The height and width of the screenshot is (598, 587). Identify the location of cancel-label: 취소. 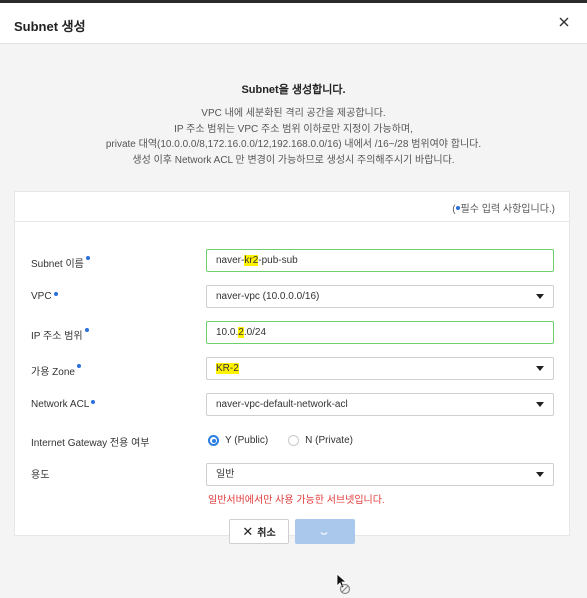
(266, 533).